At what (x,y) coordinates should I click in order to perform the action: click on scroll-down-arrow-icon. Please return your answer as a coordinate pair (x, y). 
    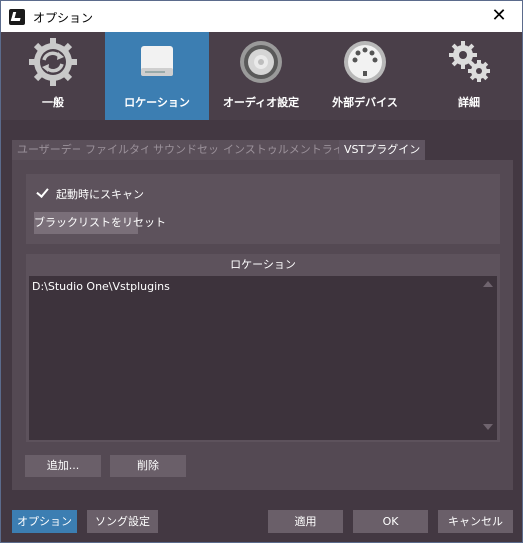
    Looking at the image, I should click on (488, 427).